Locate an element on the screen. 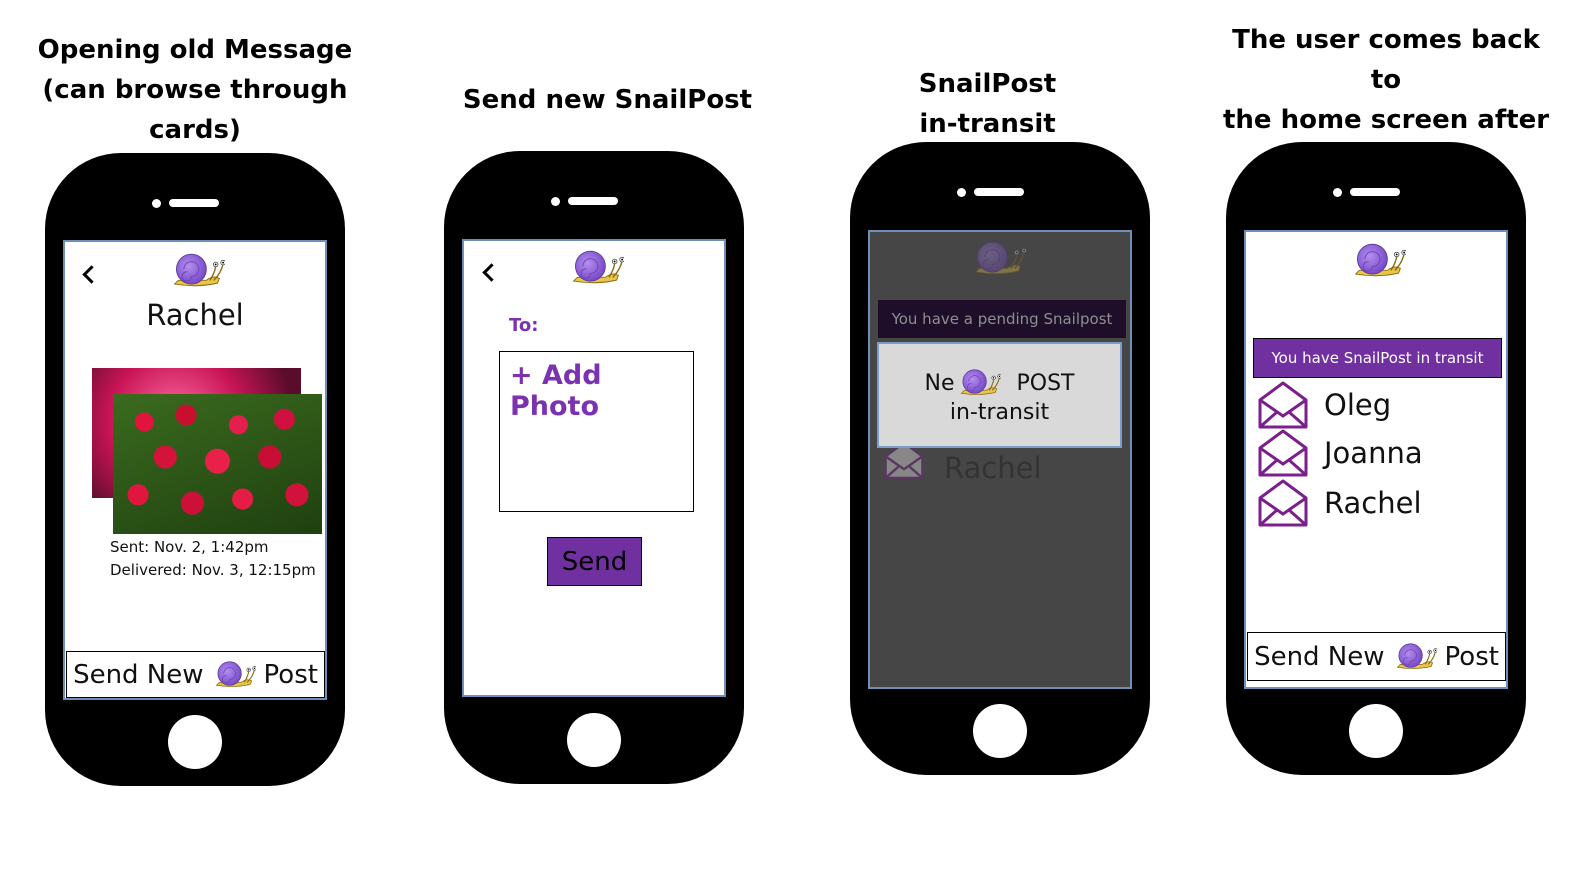 The height and width of the screenshot is (882, 1586). delivered-timestamp: Delivered: Nov. 3, 12:15pm is located at coordinates (213, 570).